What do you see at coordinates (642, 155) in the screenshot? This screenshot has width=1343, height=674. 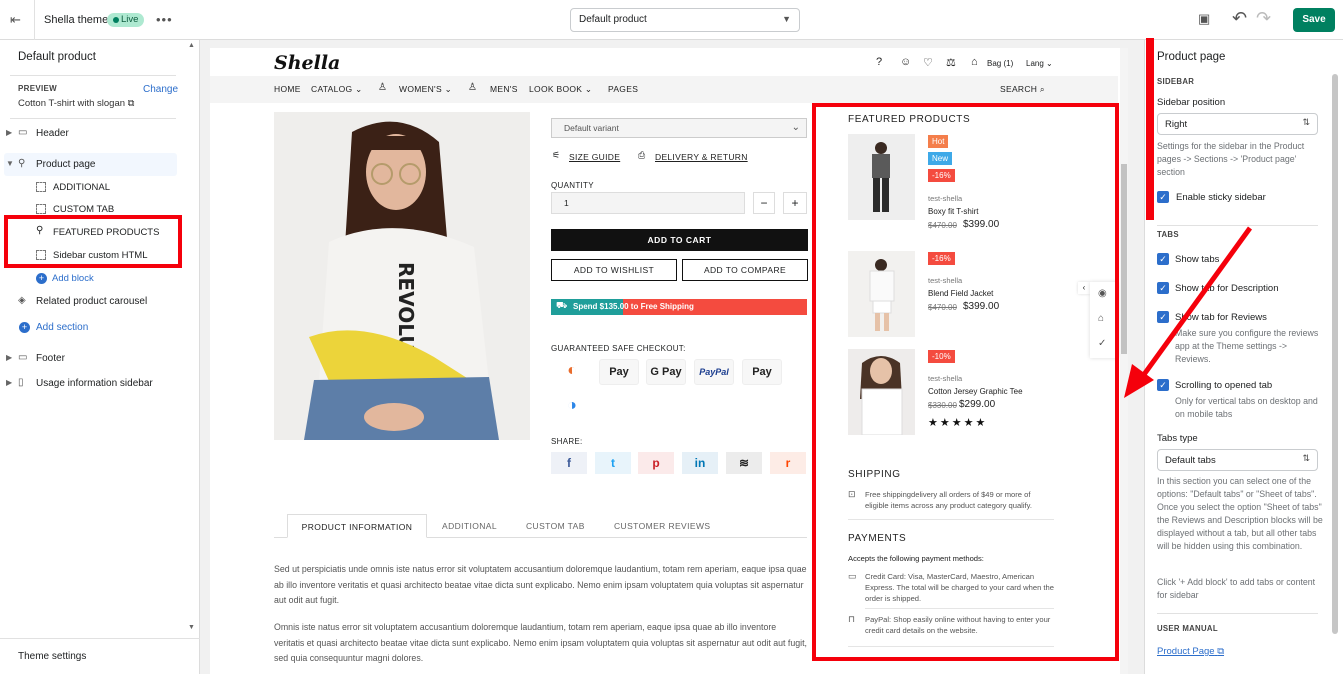 I see `delivery-icon: ⎙` at bounding box center [642, 155].